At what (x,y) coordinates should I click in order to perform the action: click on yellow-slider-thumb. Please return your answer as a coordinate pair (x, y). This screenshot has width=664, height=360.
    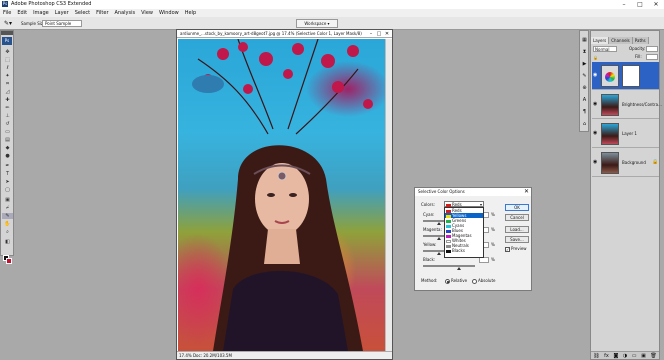
    Looking at the image, I should click on (439, 253).